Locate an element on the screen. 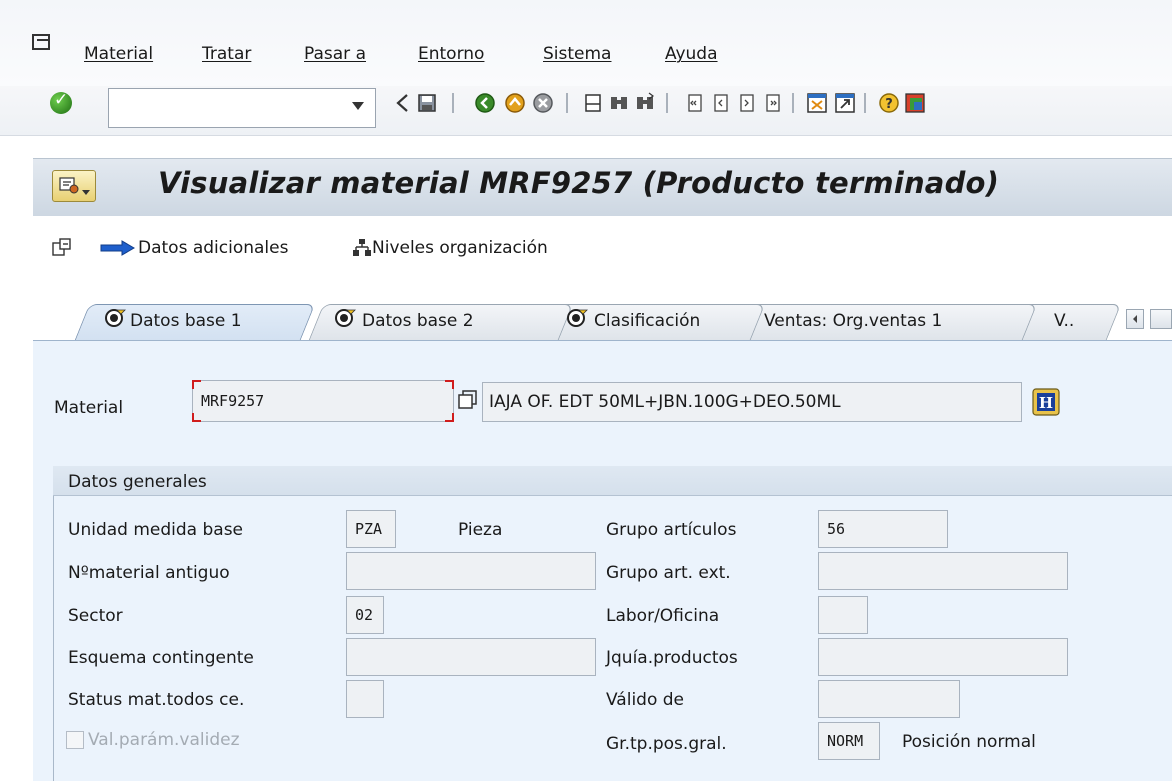 Image resolution: width=1172 pixels, height=781 pixels. chevron-left-icon is located at coordinates (1135, 319).